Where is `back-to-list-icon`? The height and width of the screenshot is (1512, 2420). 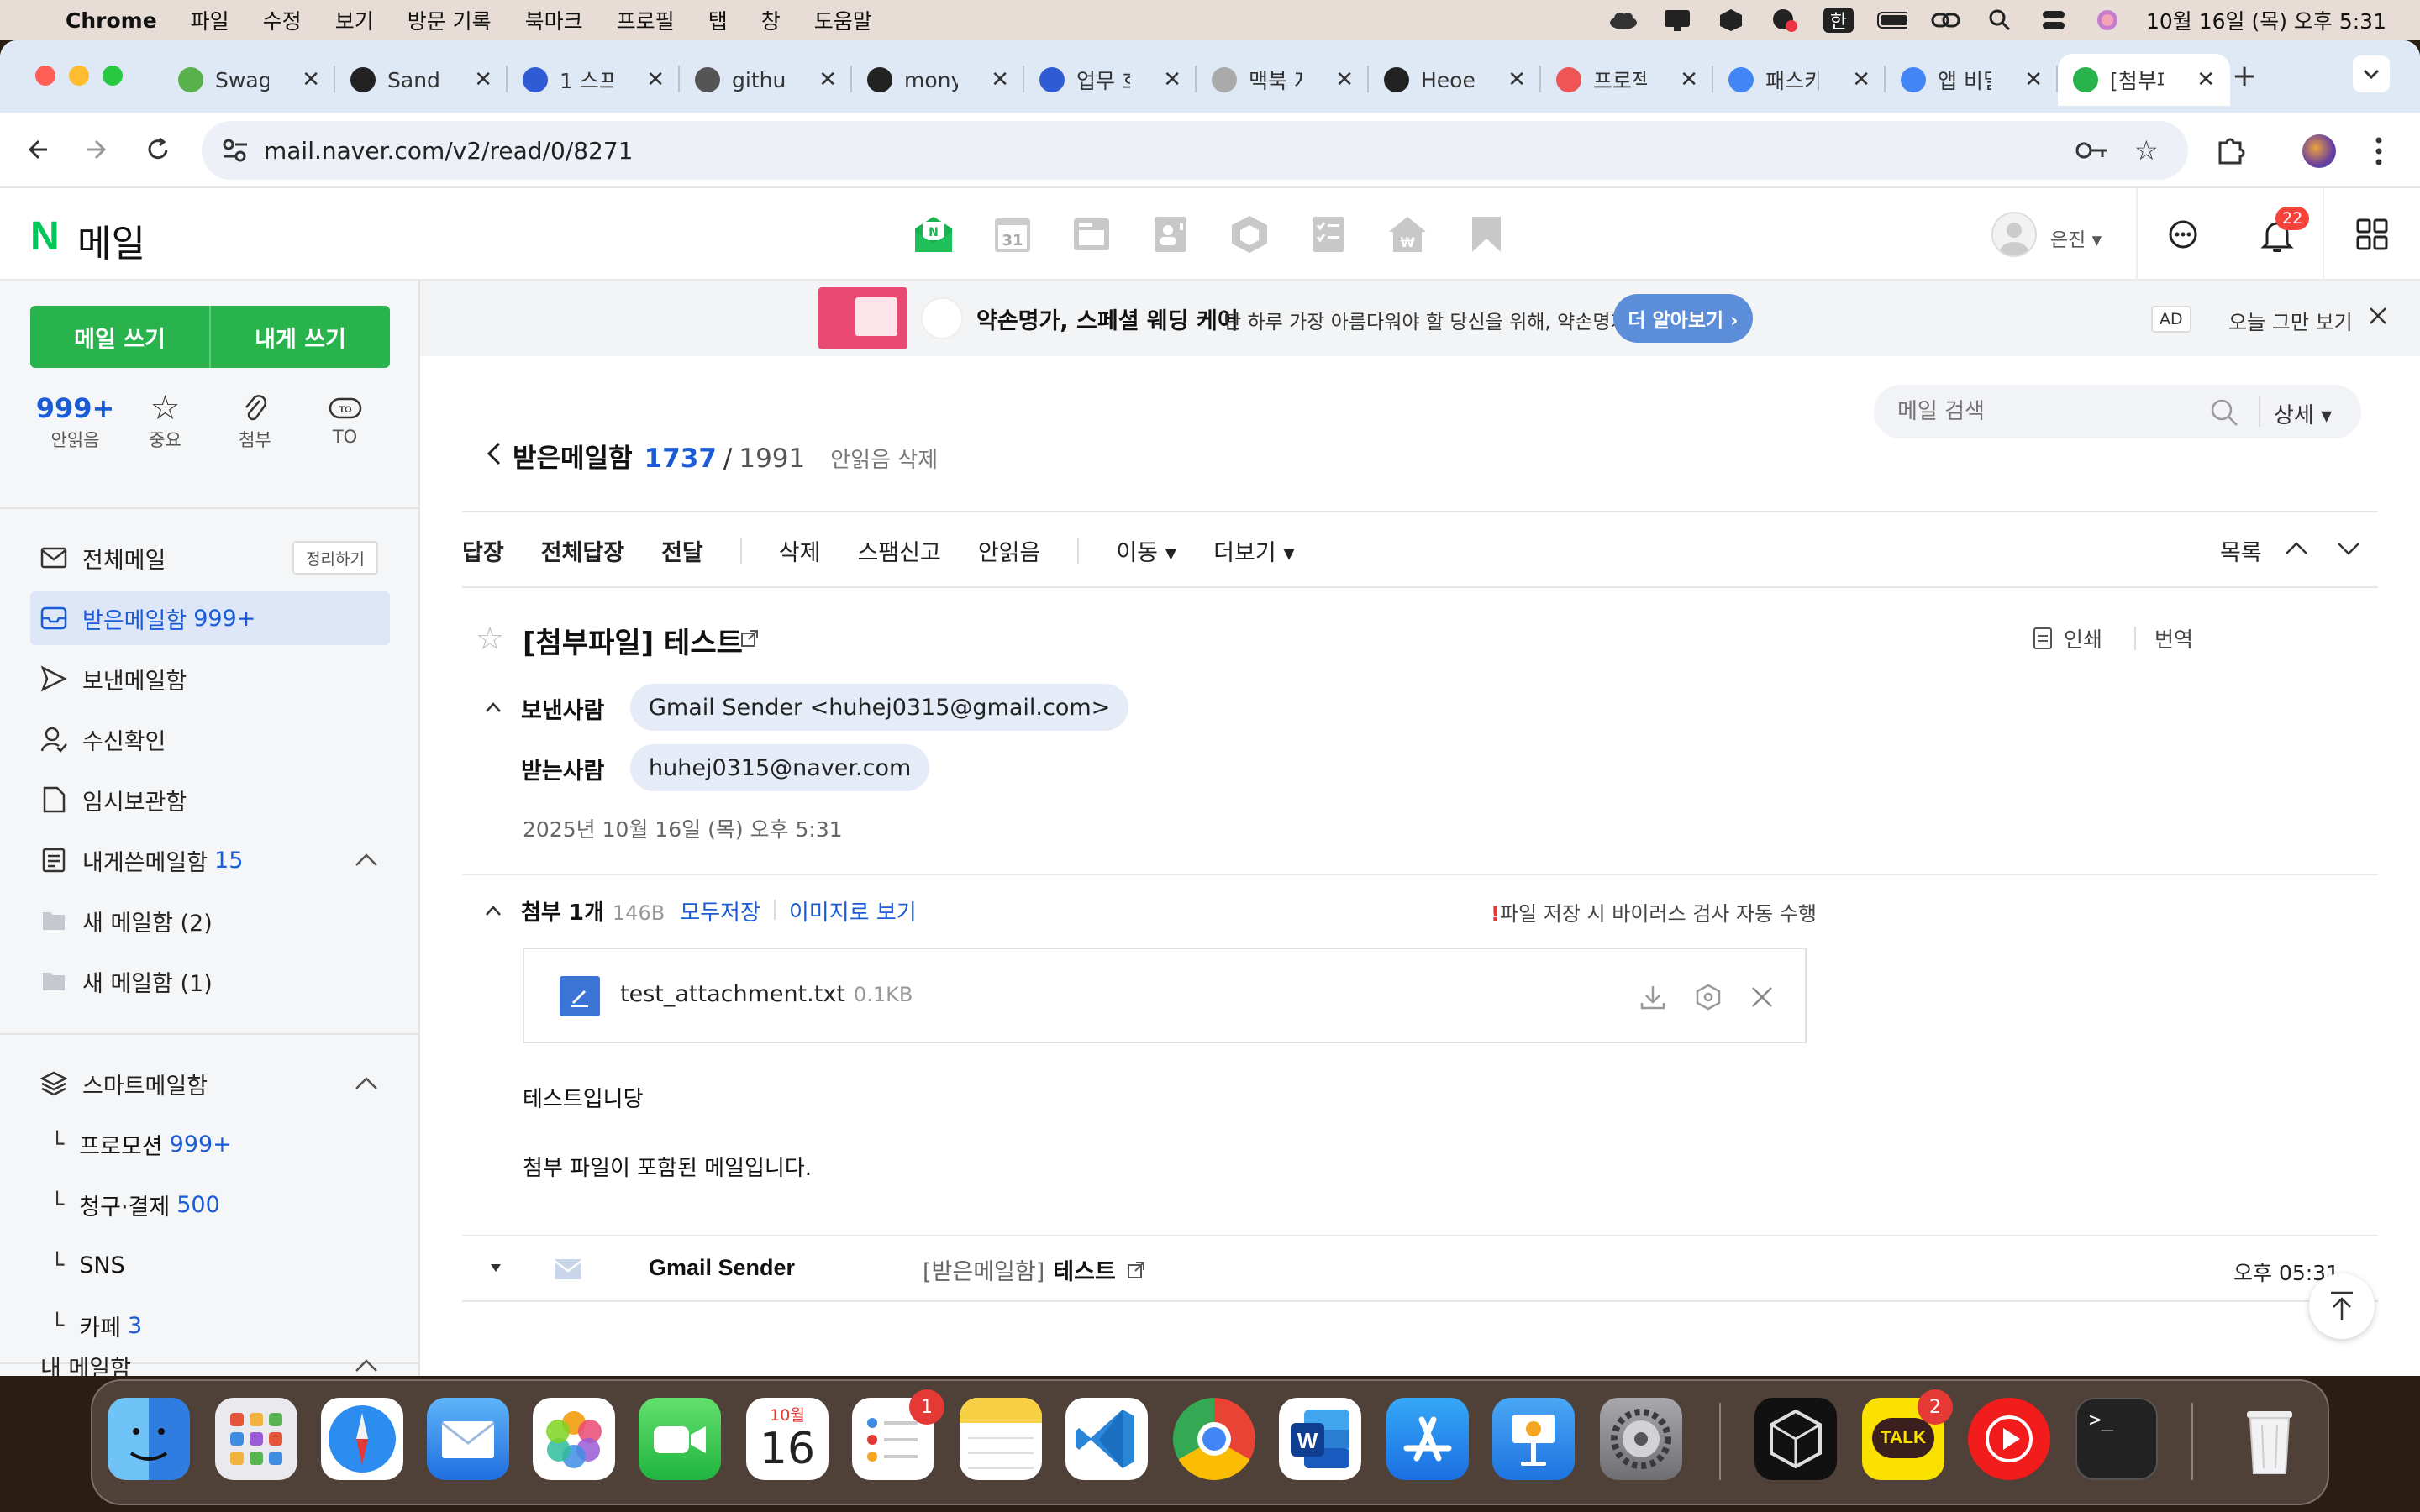
back-to-list-icon is located at coordinates (494, 453).